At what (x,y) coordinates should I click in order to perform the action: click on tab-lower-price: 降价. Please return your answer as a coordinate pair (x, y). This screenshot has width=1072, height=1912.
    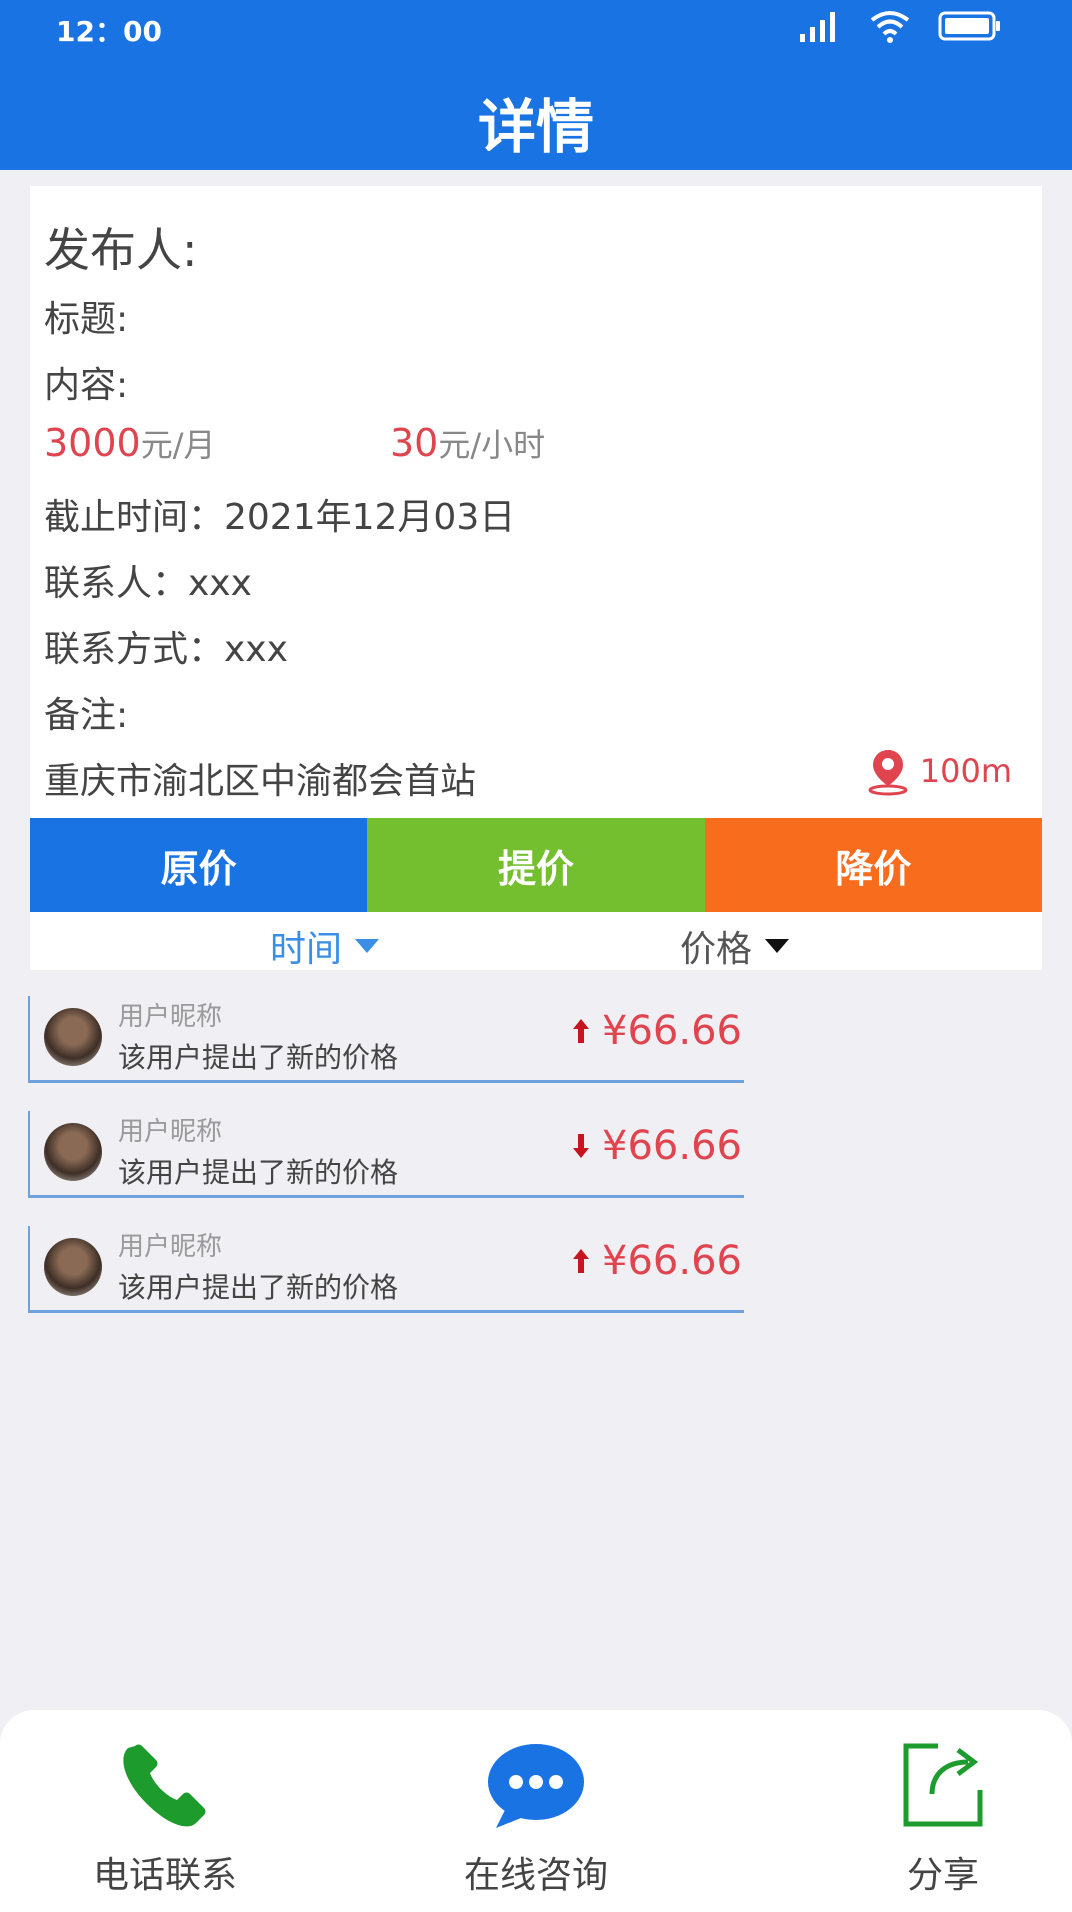
    Looking at the image, I should click on (873, 865).